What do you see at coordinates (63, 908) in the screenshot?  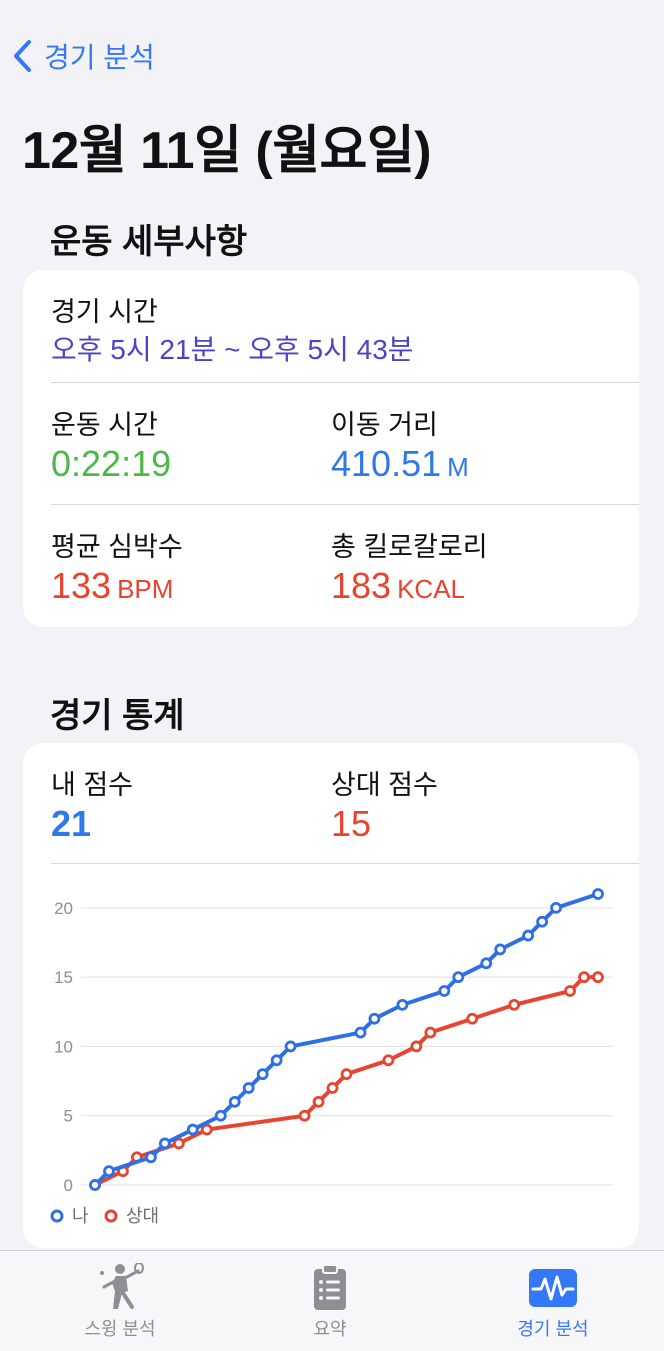 I see `y-tick-label: 20` at bounding box center [63, 908].